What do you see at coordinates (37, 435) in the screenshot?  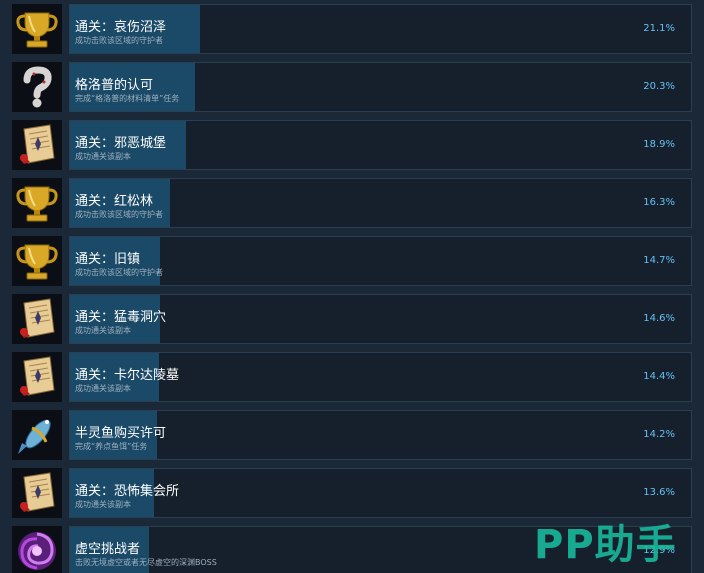 I see `fish-icon` at bounding box center [37, 435].